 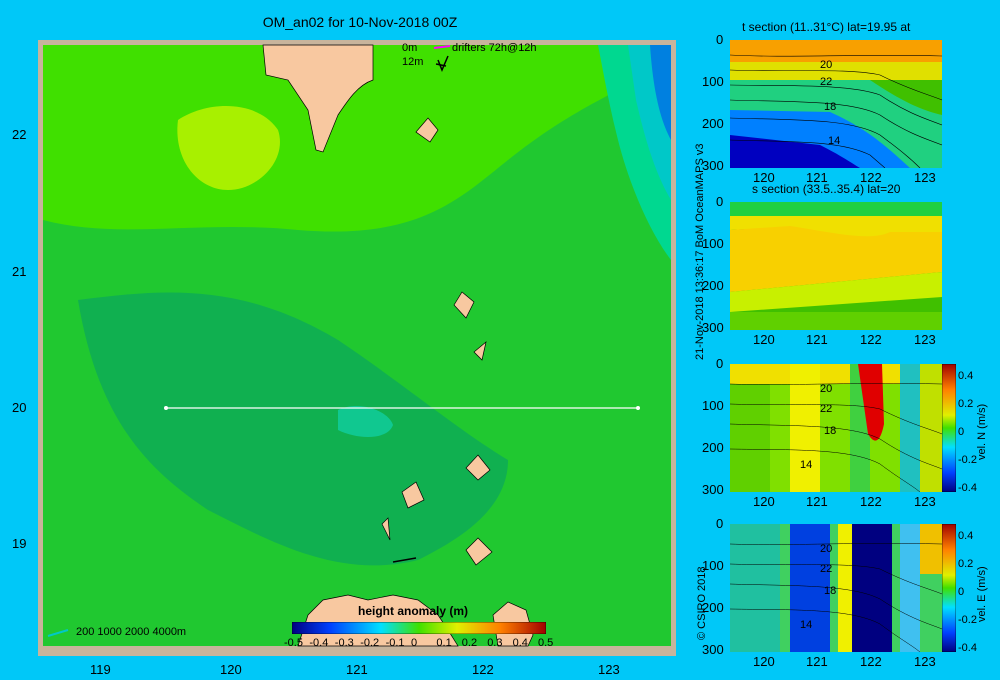 I want to click on lon-tick-121: 121, so click(x=357, y=669).